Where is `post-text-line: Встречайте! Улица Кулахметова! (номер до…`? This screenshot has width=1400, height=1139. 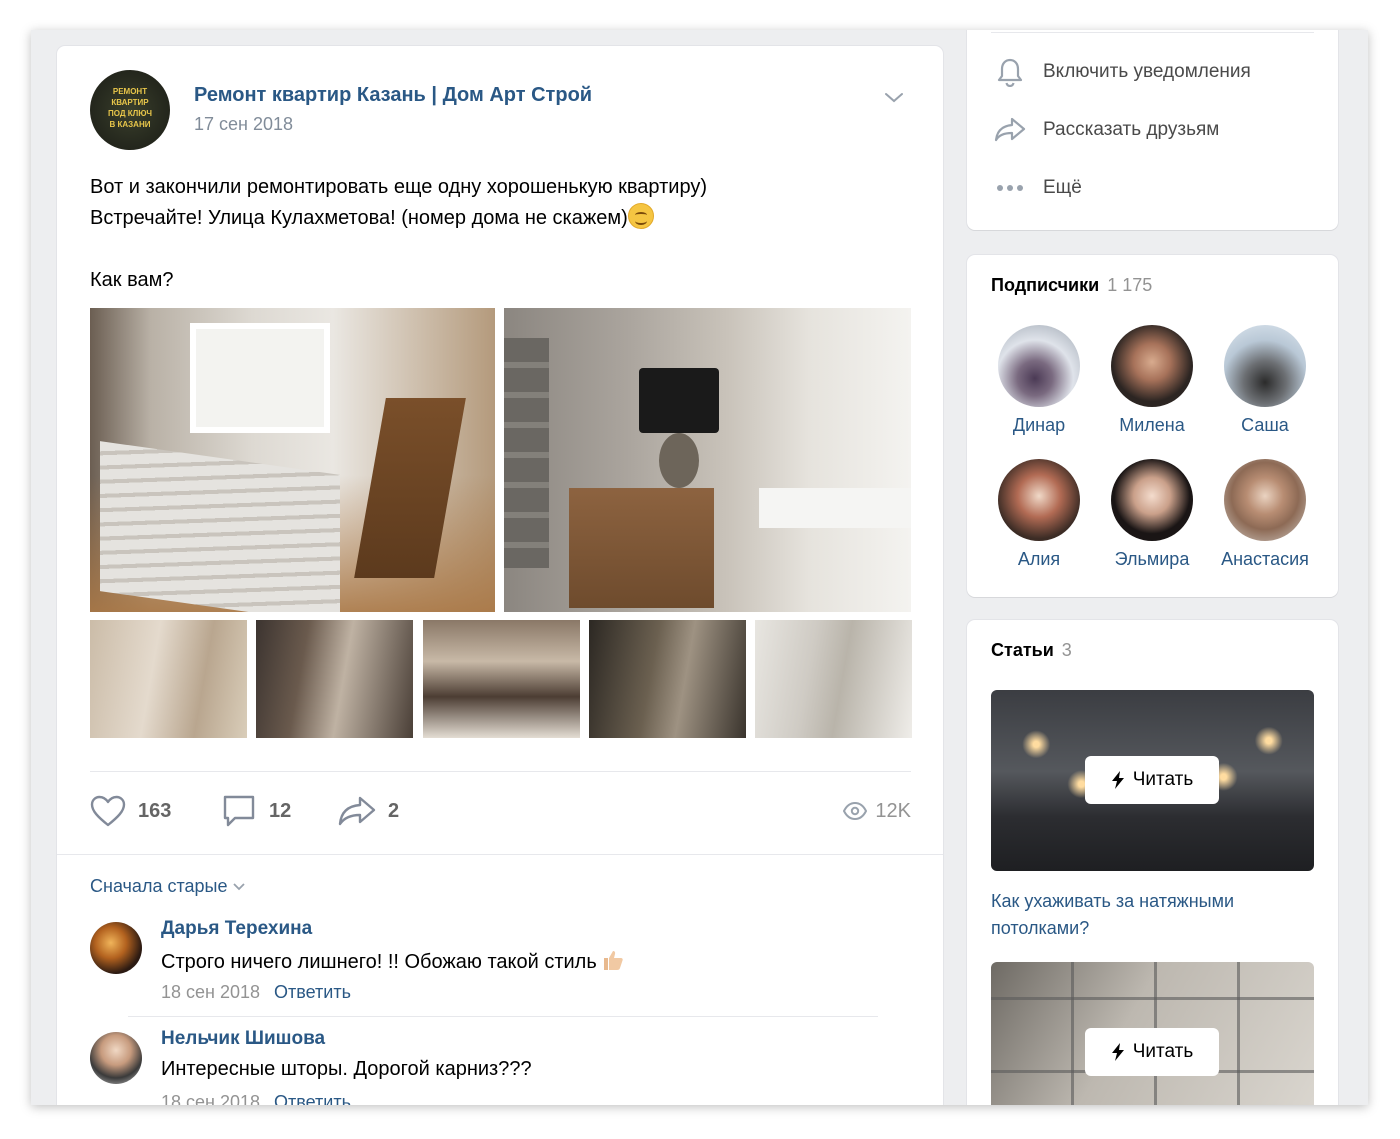
post-text-line: Встречайте! Улица Кулахметова! (номер до… is located at coordinates (490, 218).